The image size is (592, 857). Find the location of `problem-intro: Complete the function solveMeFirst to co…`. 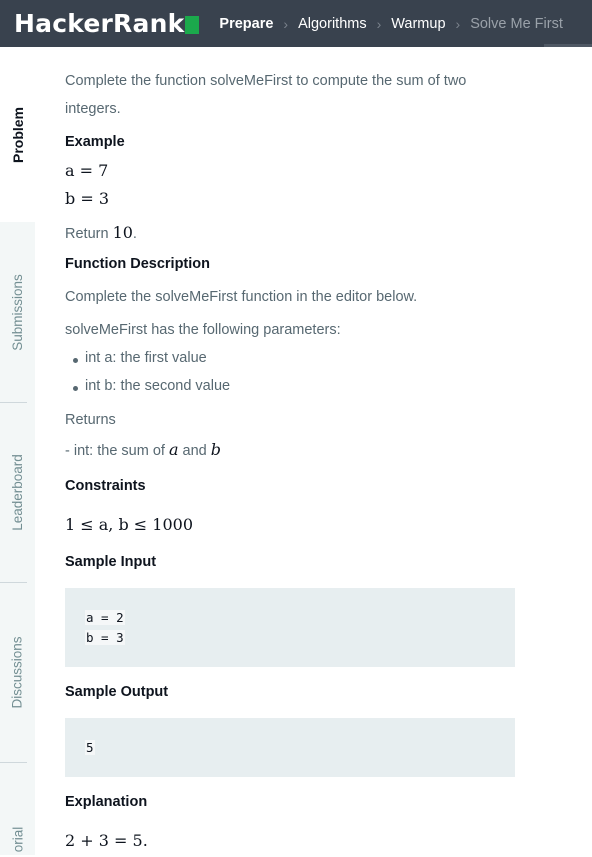

problem-intro: Complete the function solveMeFirst to co… is located at coordinates (266, 81).